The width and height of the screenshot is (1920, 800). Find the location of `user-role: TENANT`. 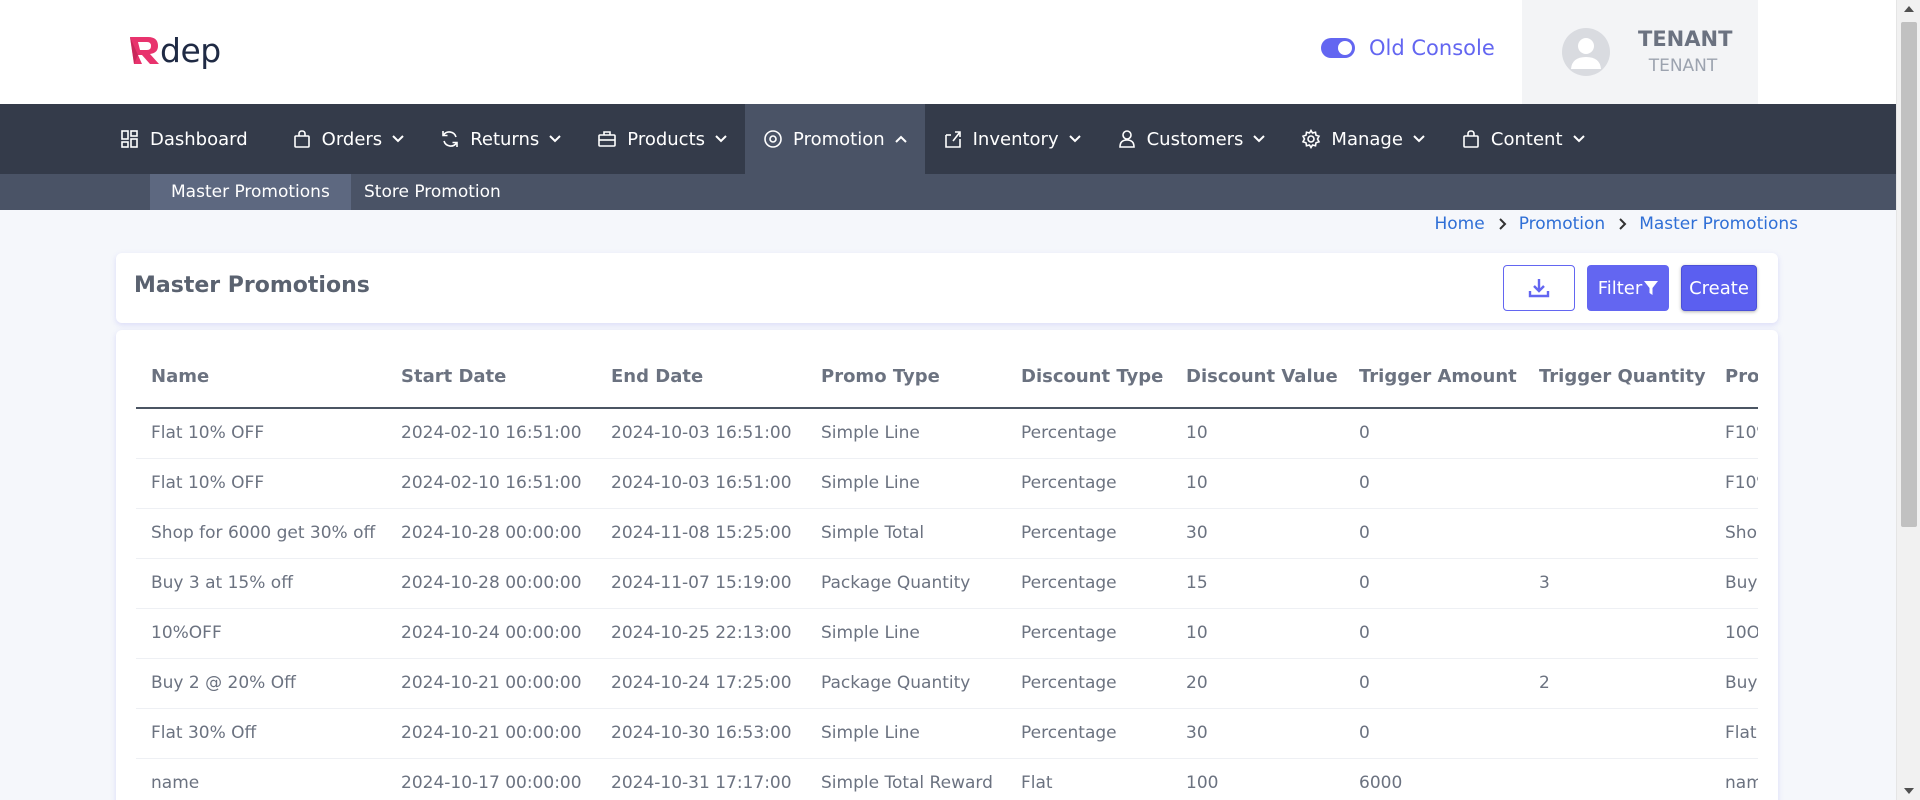

user-role: TENANT is located at coordinates (1683, 66).